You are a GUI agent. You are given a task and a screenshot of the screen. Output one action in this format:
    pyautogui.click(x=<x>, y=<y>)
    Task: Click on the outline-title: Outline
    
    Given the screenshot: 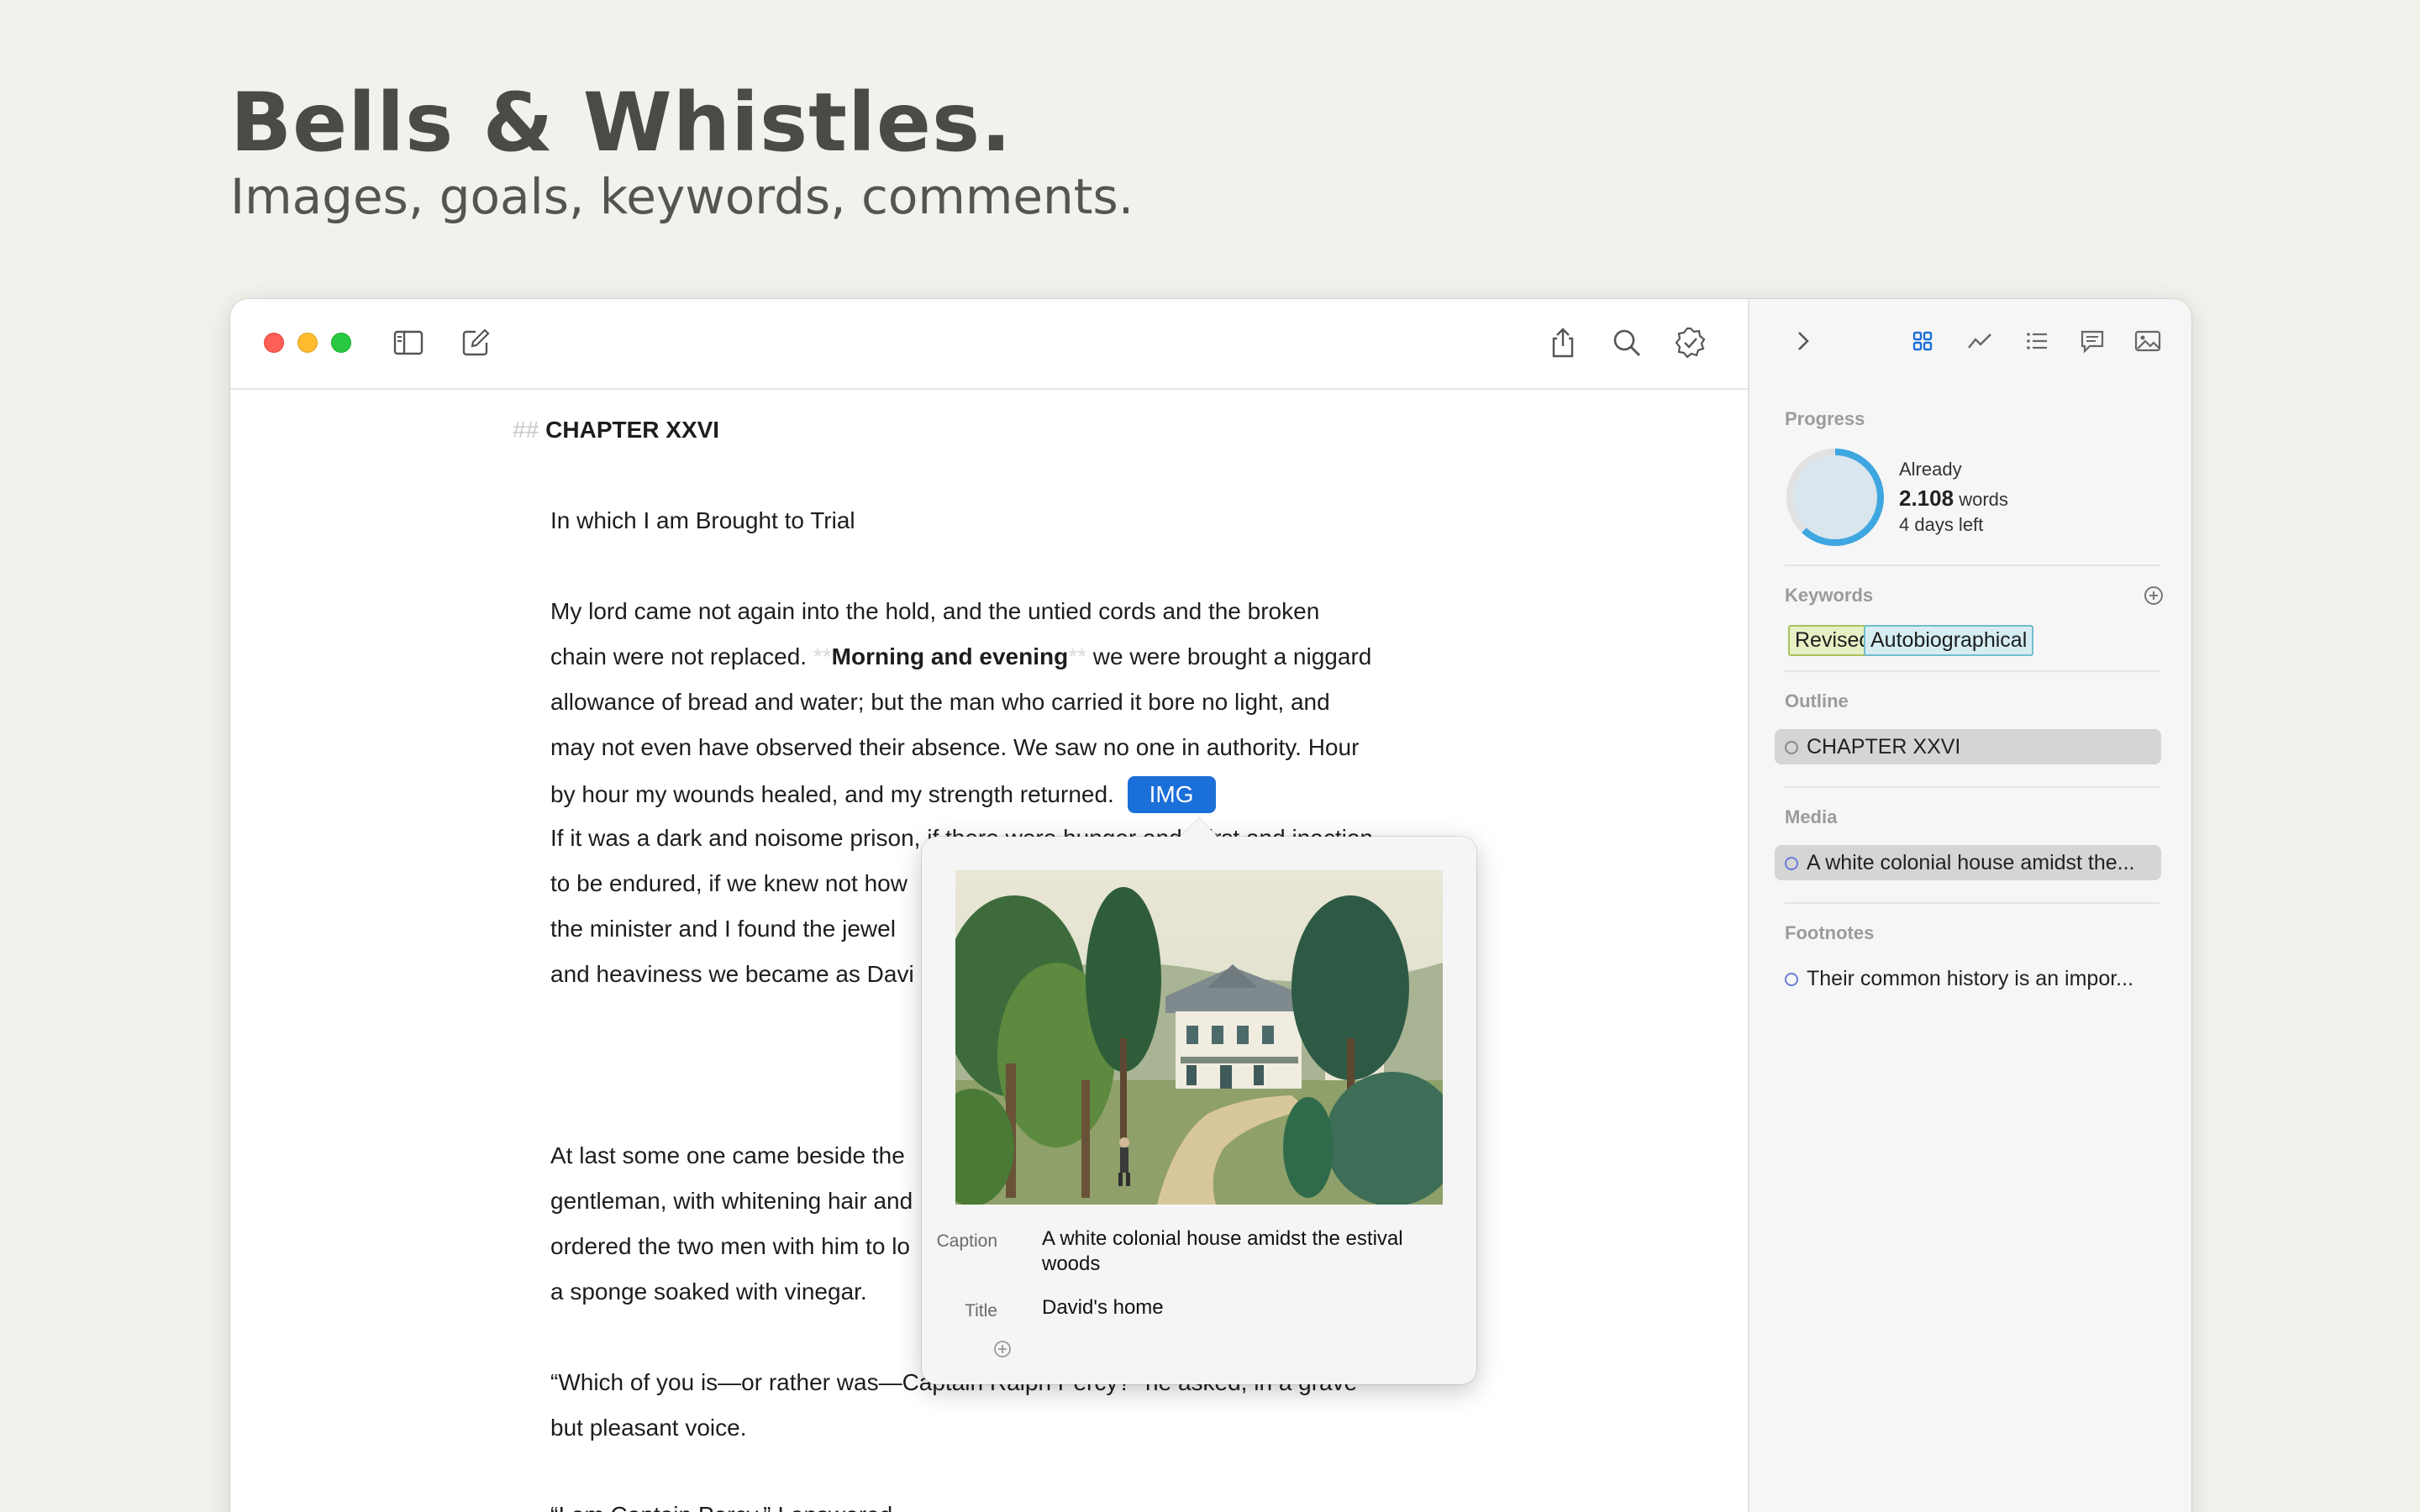 What is the action you would take?
    pyautogui.click(x=1817, y=700)
    